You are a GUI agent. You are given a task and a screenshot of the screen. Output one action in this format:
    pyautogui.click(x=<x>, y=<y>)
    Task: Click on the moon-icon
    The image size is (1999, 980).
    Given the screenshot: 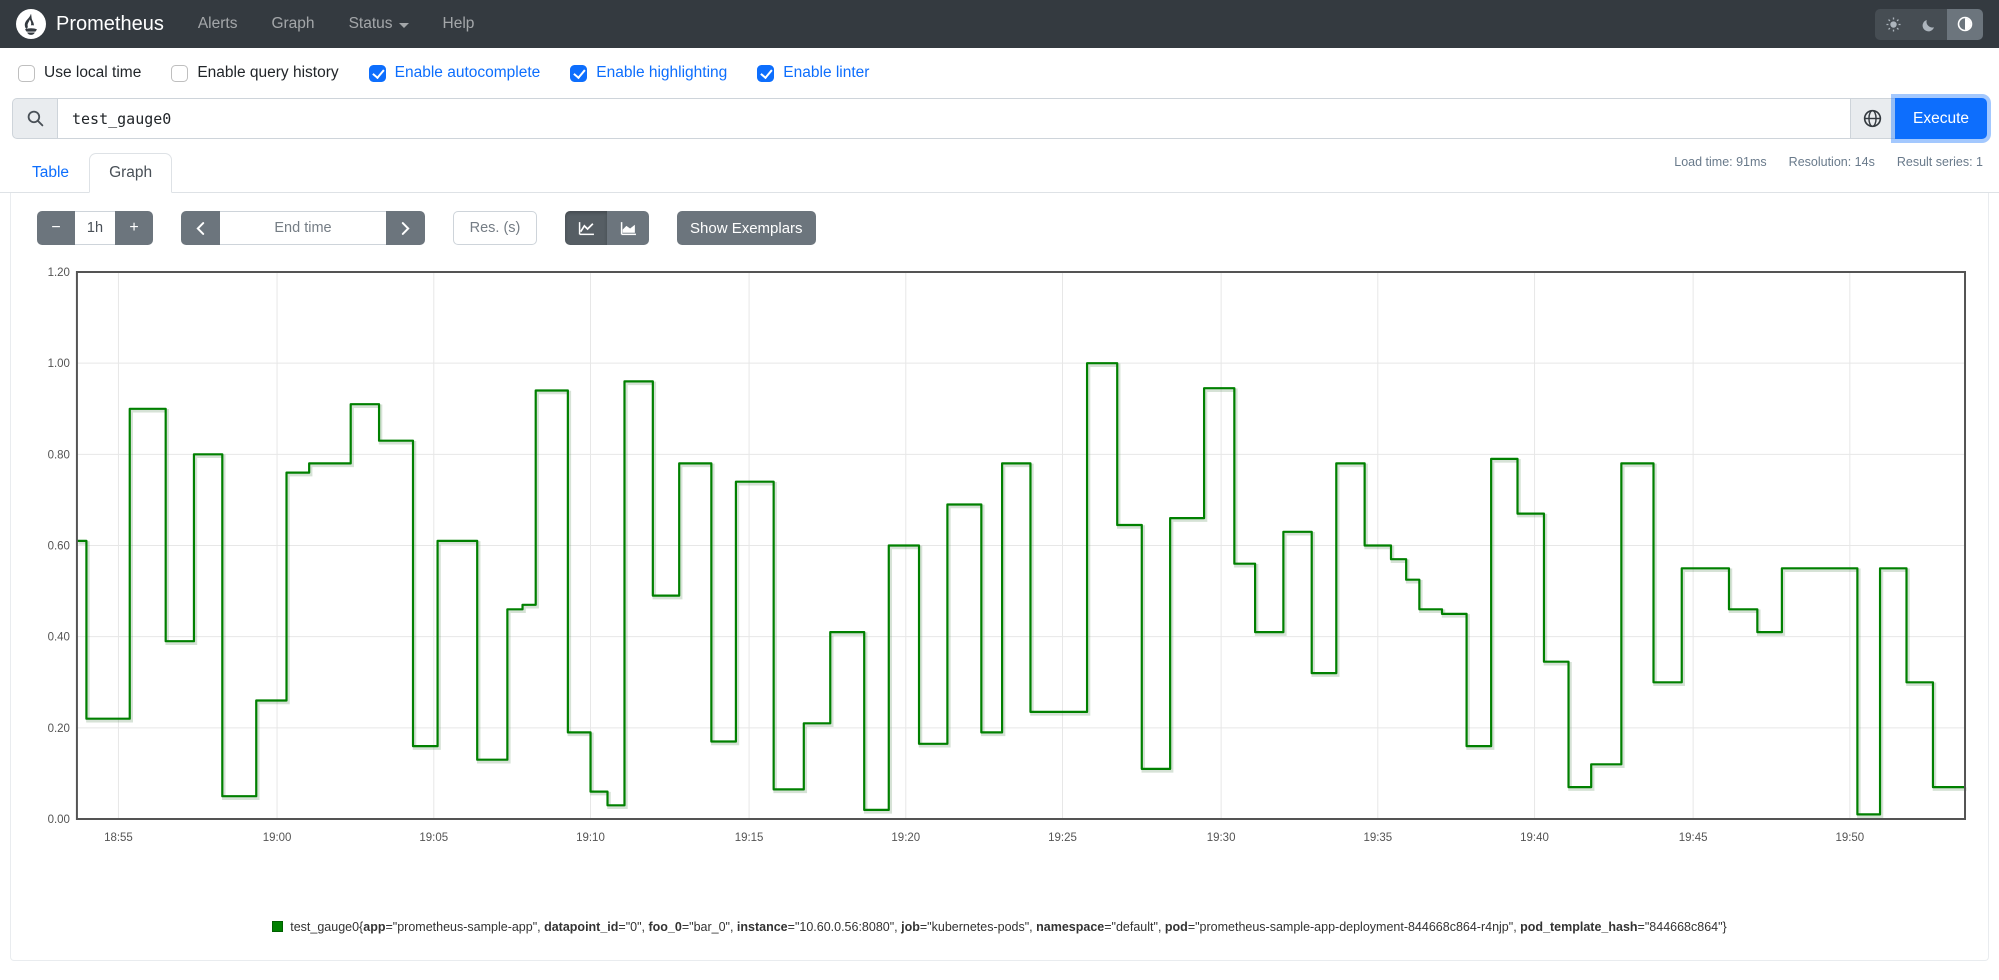 What is the action you would take?
    pyautogui.click(x=1928, y=25)
    